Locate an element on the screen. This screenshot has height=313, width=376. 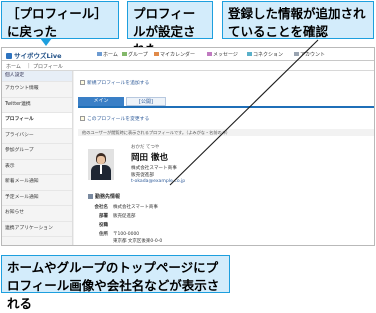
work-row-department: 部署 販売促進部 is located at coordinates (115, 216).